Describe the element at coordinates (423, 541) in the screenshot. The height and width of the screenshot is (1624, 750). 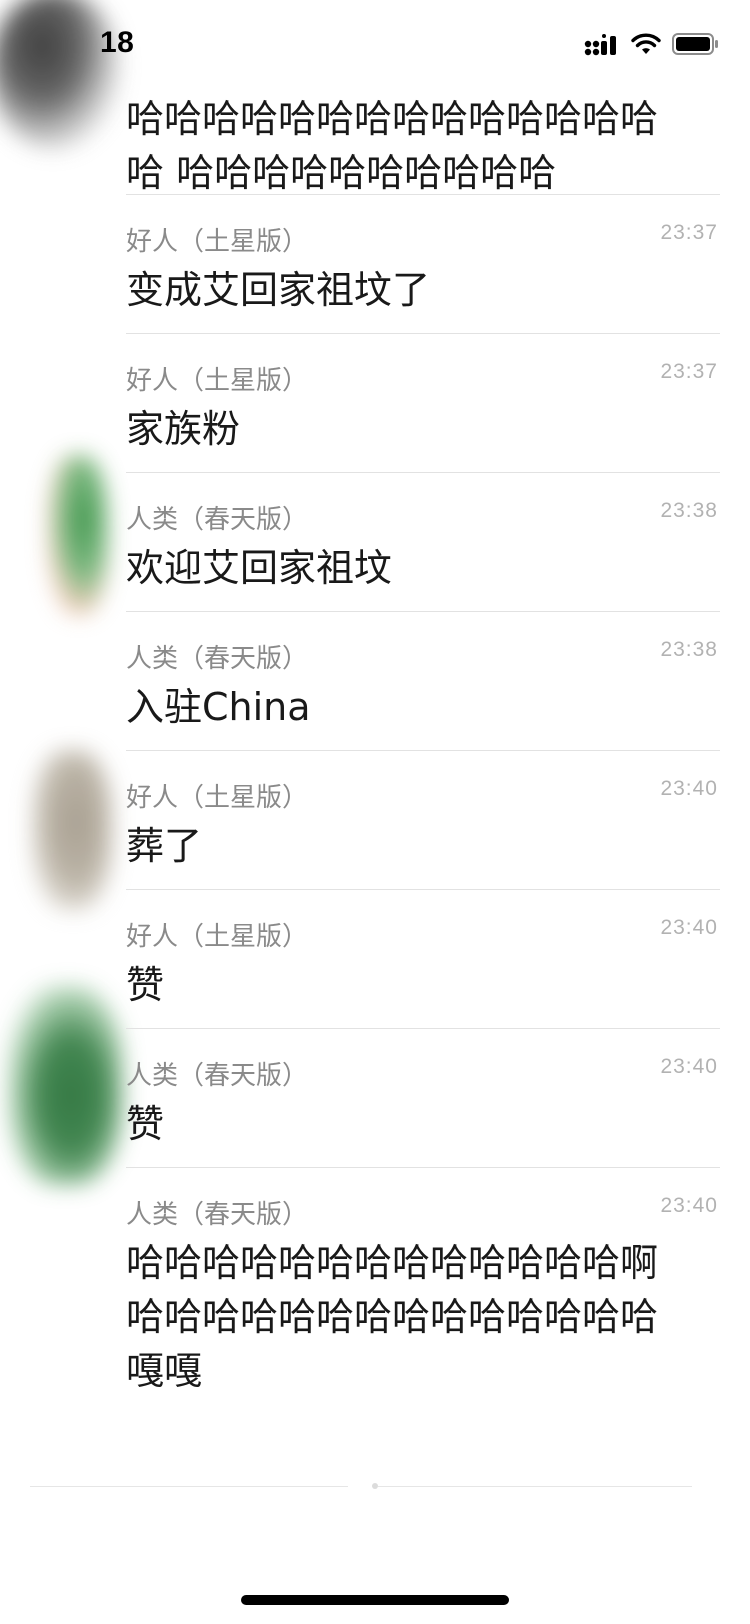
I see `list-item: 人类（春天版） 23:38 欢迎艾回家祖坟` at that location.